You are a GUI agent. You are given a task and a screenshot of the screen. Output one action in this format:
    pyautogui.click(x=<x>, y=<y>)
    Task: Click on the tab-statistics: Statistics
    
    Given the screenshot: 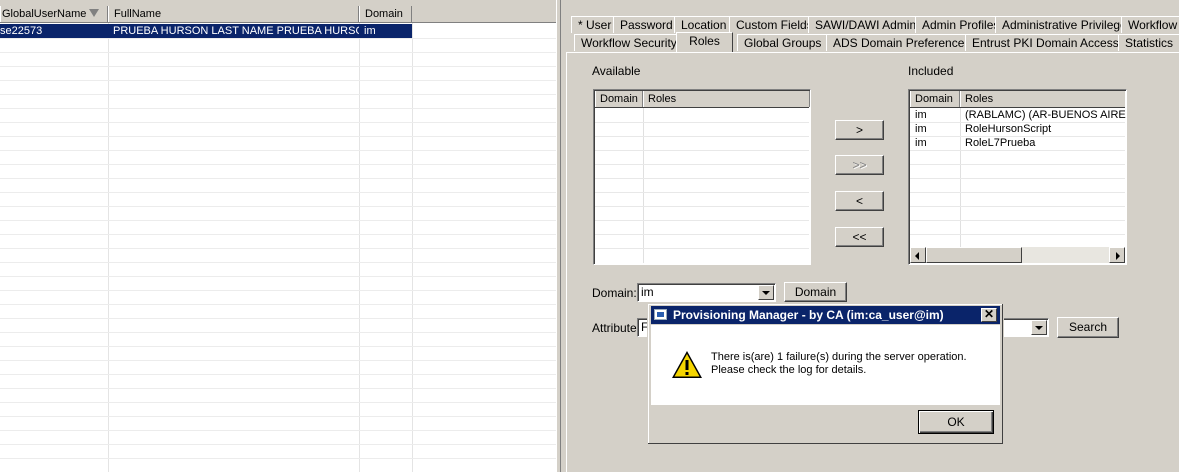 What is the action you would take?
    pyautogui.click(x=1148, y=42)
    